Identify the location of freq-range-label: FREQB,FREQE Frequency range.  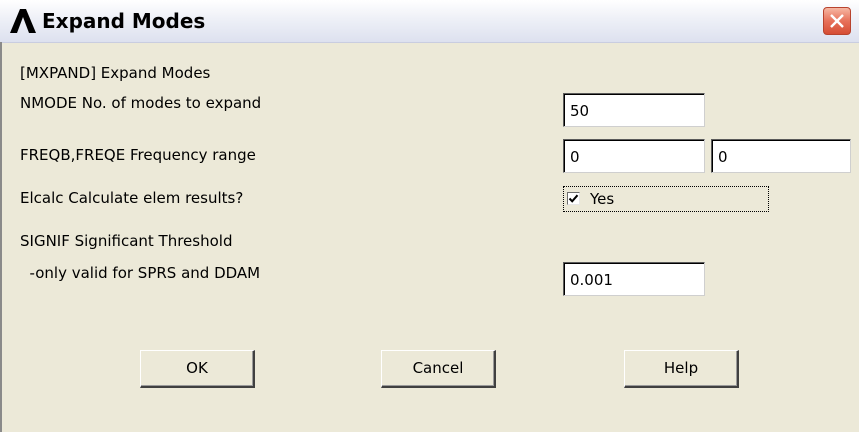
(138, 155).